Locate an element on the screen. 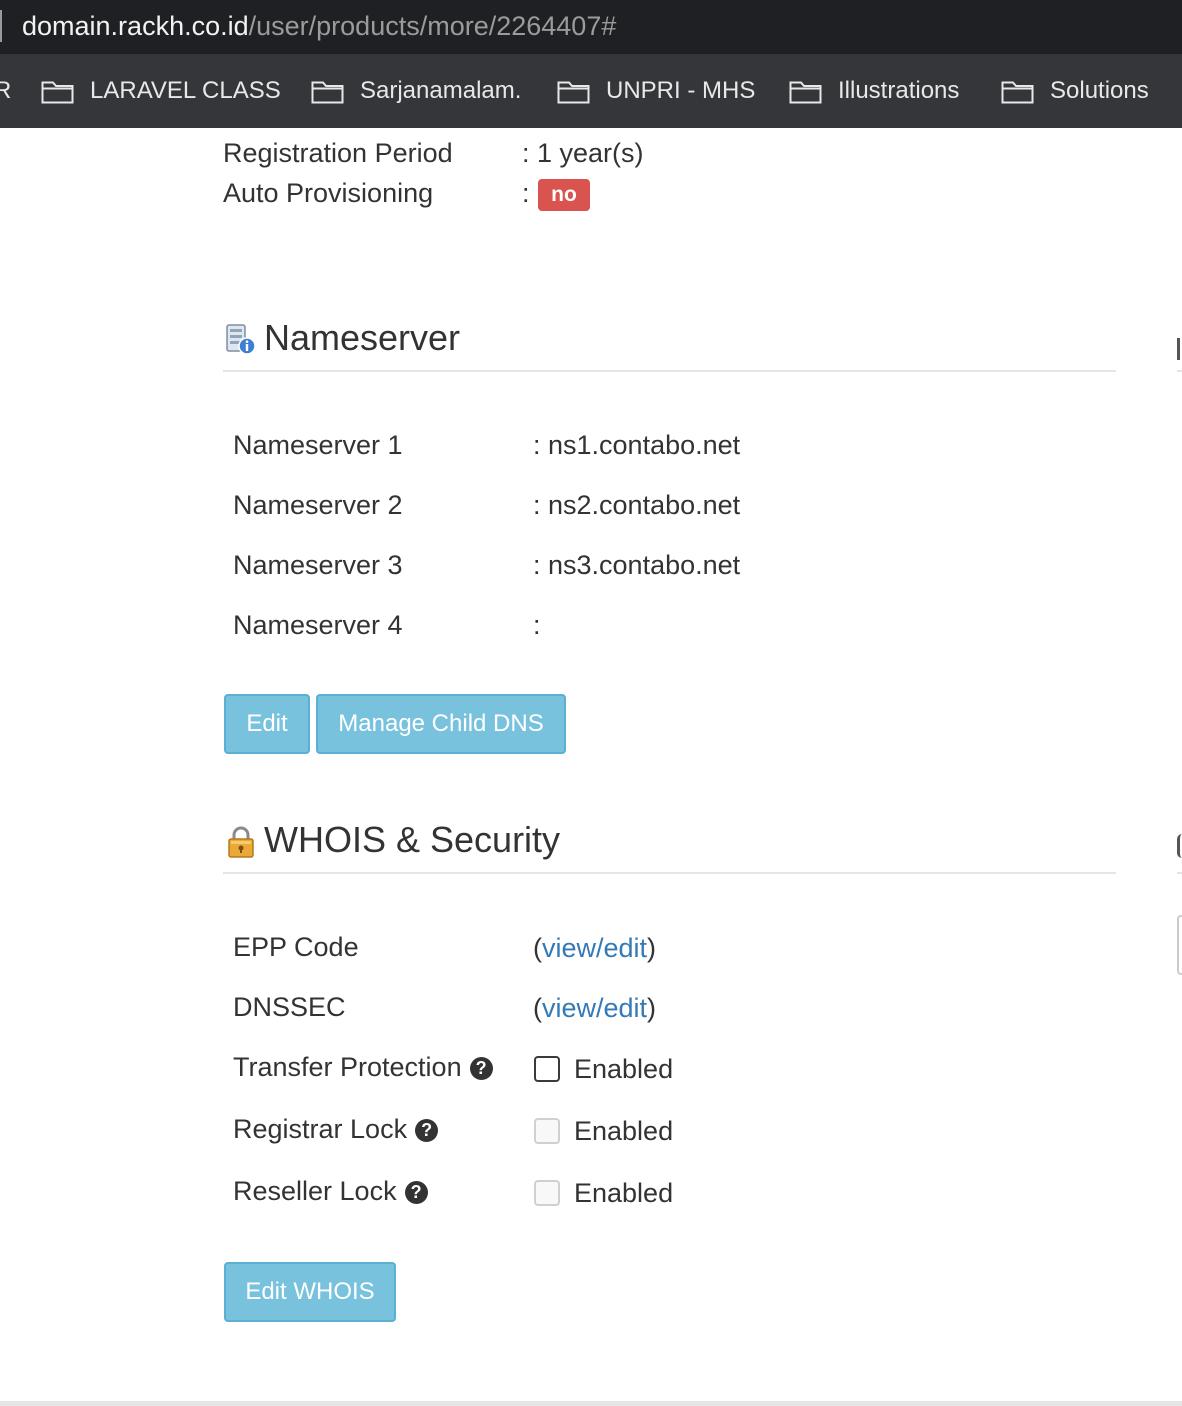 The image size is (1182, 1406). nameserver-2-value: : ns2.contabo.net is located at coordinates (637, 505).